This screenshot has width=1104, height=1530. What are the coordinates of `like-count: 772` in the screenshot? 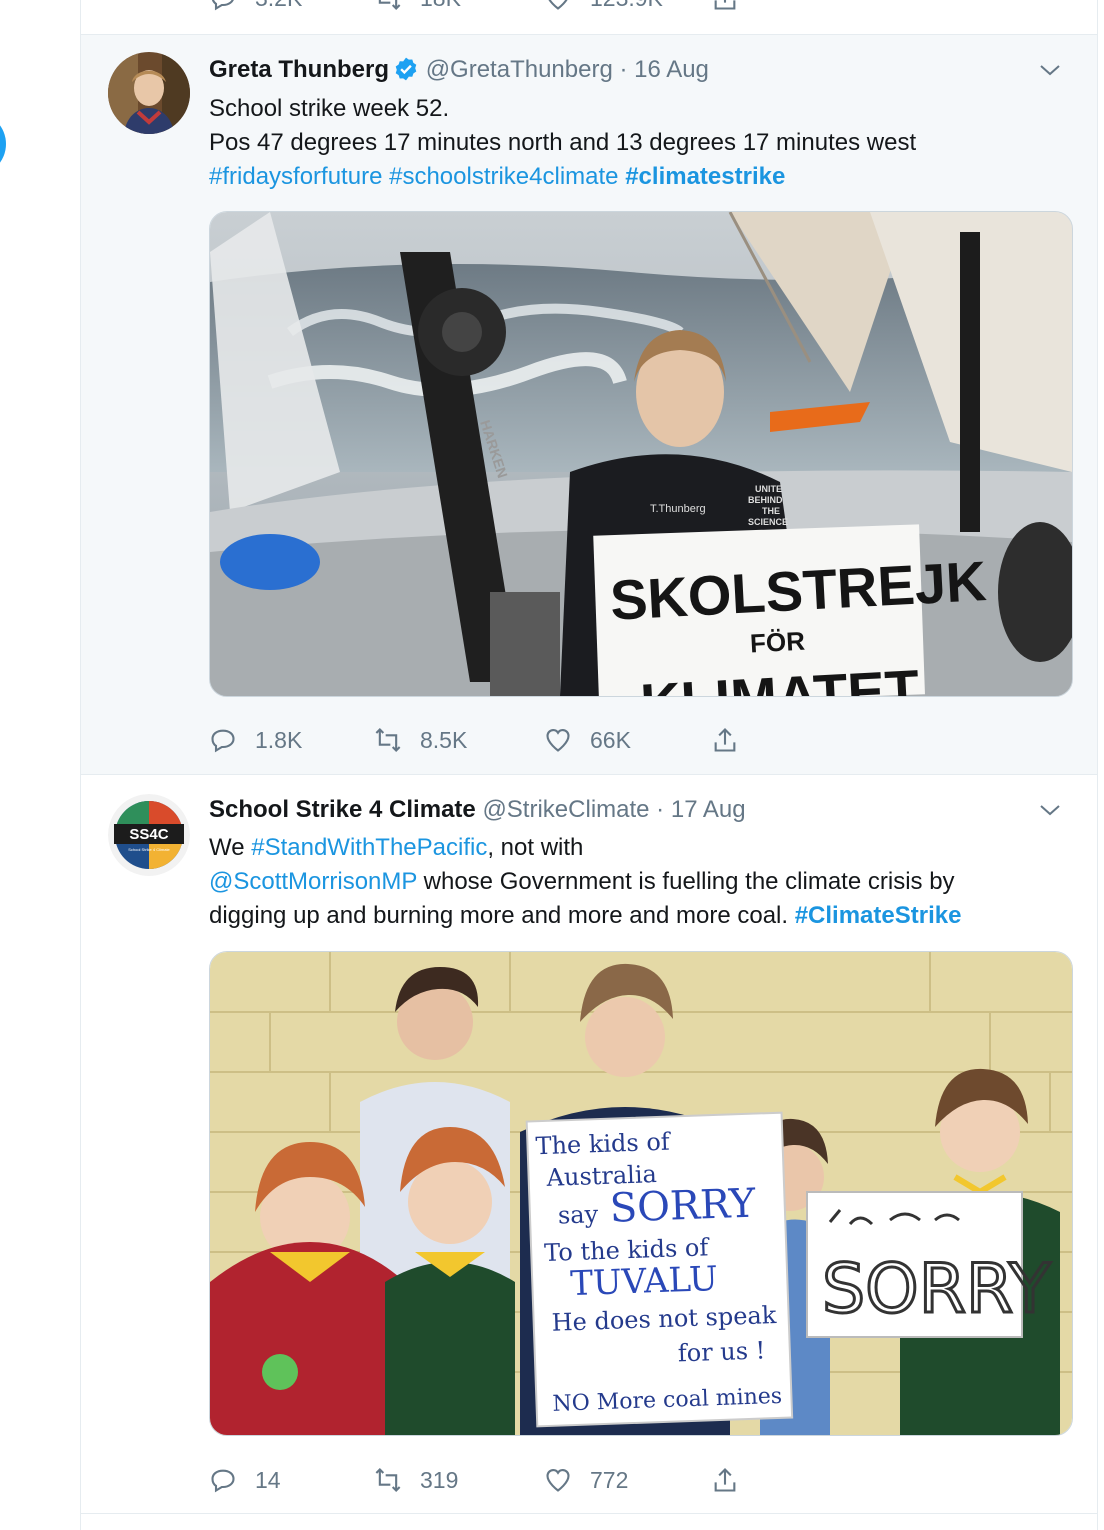 It's located at (609, 1479).